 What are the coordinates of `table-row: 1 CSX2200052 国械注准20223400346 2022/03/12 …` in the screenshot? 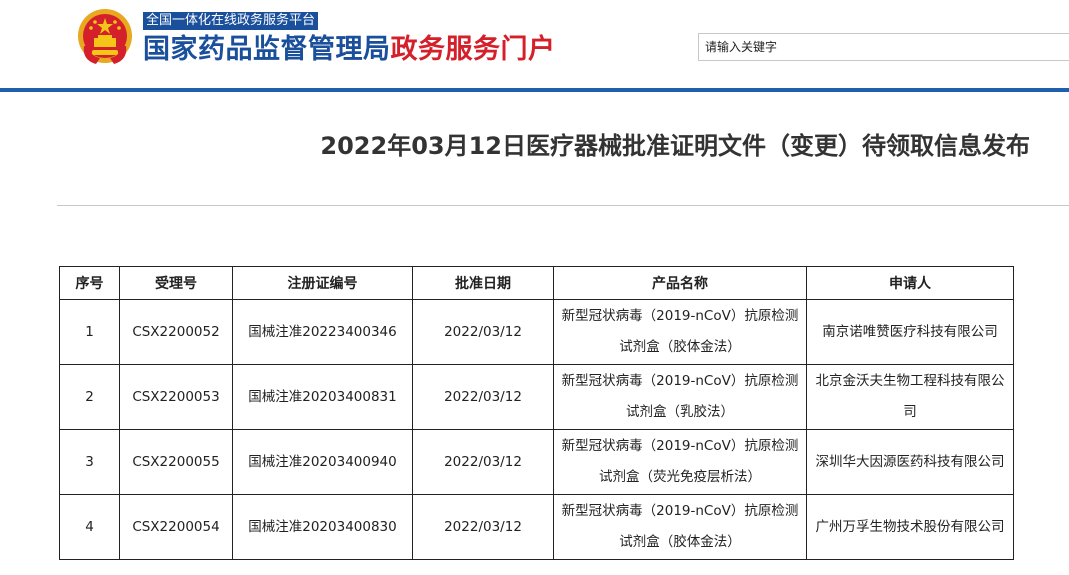 It's located at (536, 332).